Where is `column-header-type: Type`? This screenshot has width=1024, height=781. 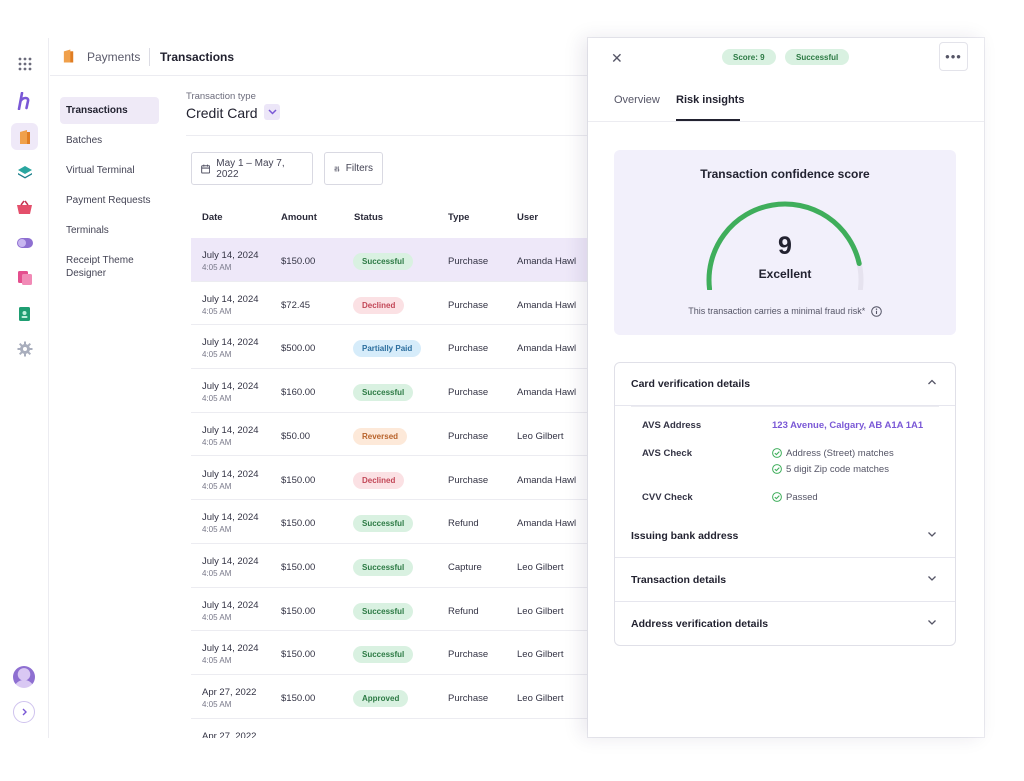 column-header-type: Type is located at coordinates (458, 217).